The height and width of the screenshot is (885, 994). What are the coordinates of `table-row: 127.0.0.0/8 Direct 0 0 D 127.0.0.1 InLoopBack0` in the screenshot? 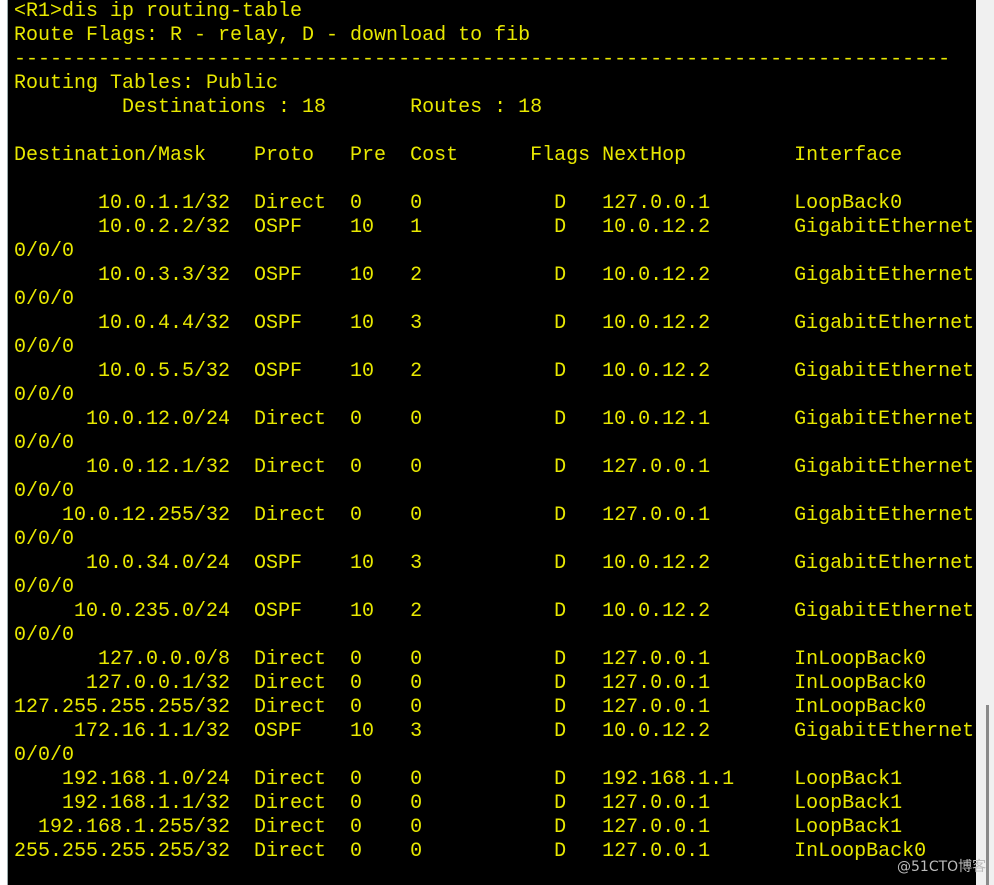 It's located at (494, 660).